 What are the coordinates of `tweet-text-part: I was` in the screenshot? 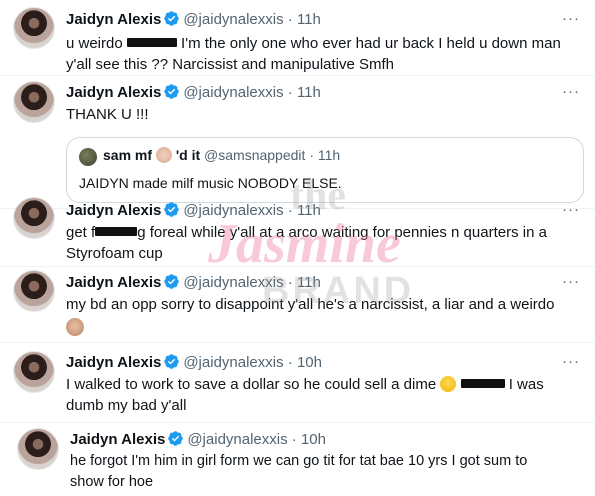 It's located at (526, 384).